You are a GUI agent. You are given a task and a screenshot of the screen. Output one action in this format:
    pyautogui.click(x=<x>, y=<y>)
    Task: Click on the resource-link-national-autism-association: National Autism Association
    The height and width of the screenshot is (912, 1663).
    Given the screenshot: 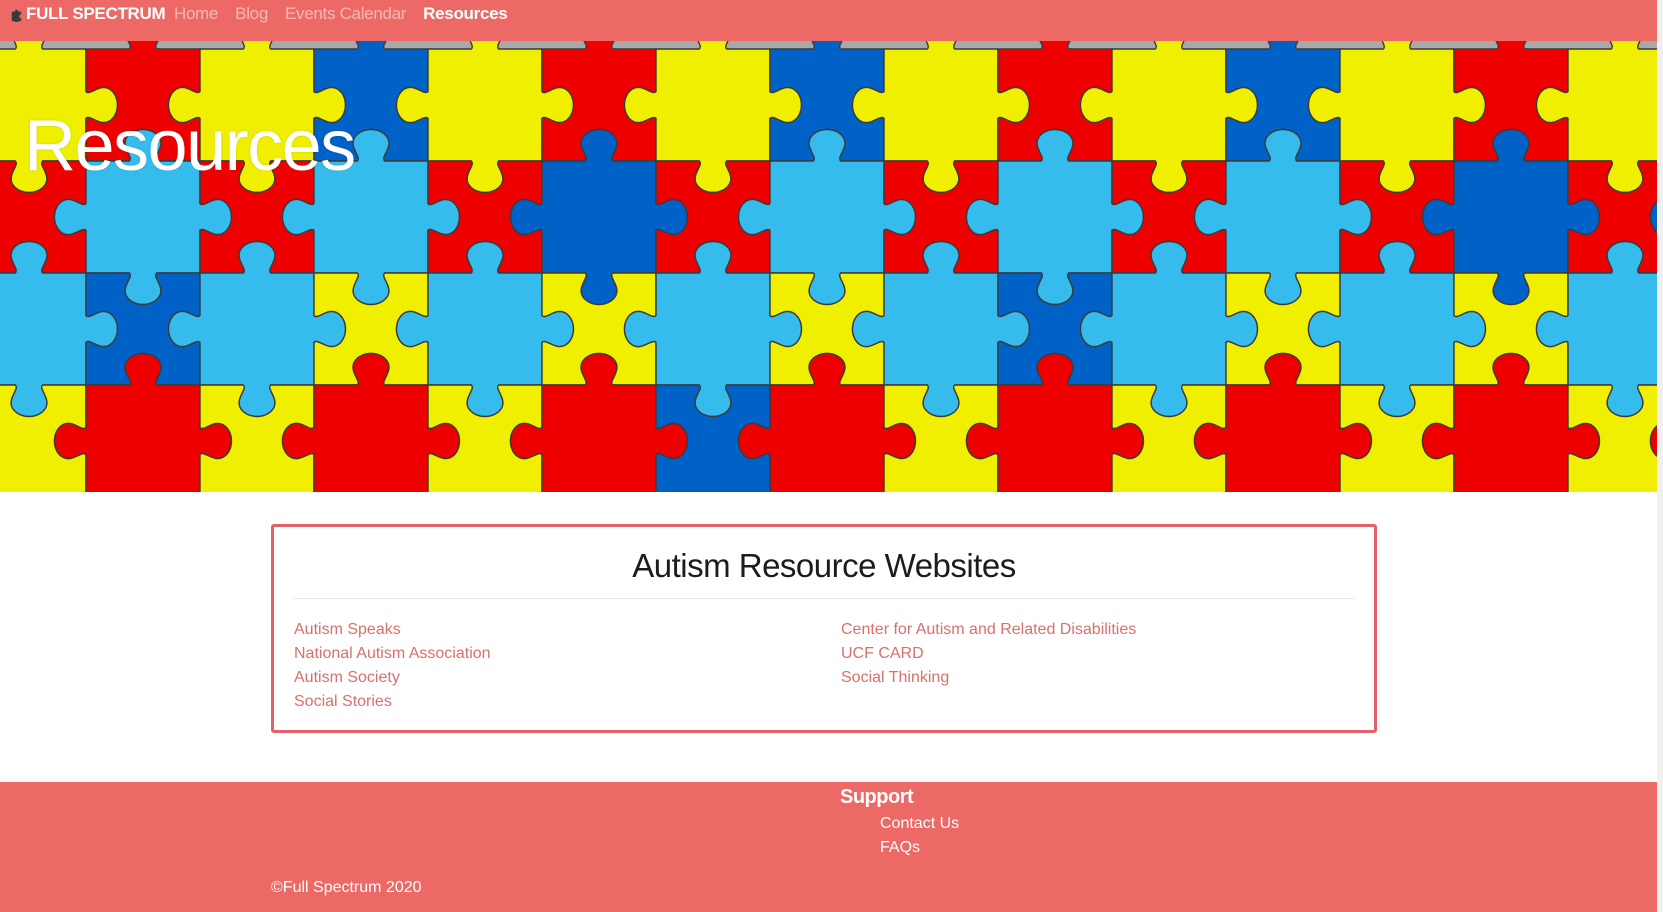 What is the action you would take?
    pyautogui.click(x=392, y=653)
    